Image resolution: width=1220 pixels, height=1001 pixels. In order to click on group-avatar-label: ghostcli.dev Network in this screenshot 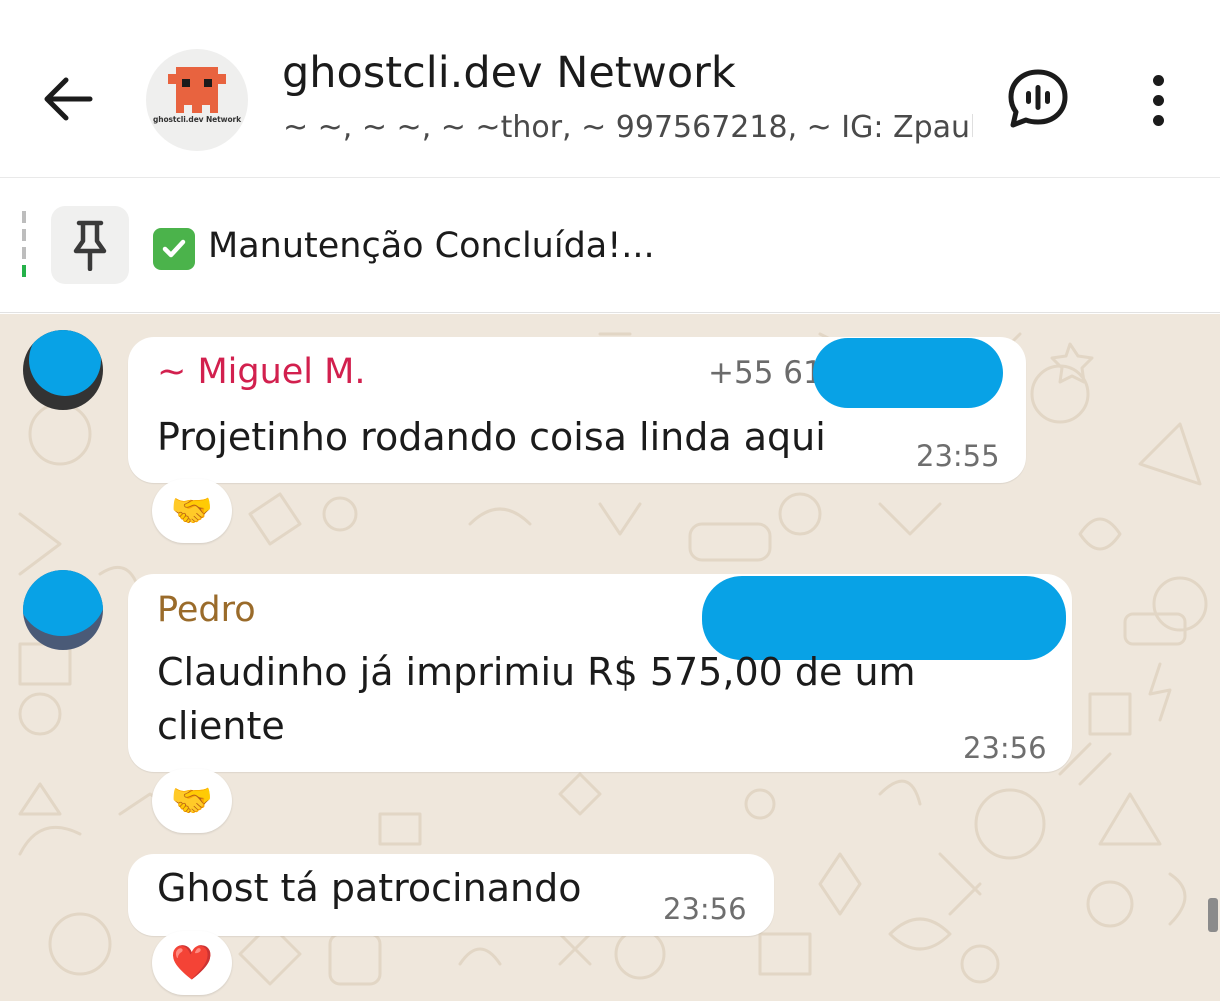, I will do `click(197, 119)`.